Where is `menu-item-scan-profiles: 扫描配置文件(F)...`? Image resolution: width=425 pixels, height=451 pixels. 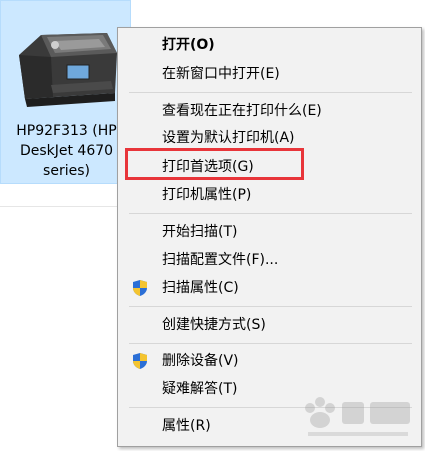
menu-item-scan-profiles: 扫描配置文件(F)... is located at coordinates (269, 260).